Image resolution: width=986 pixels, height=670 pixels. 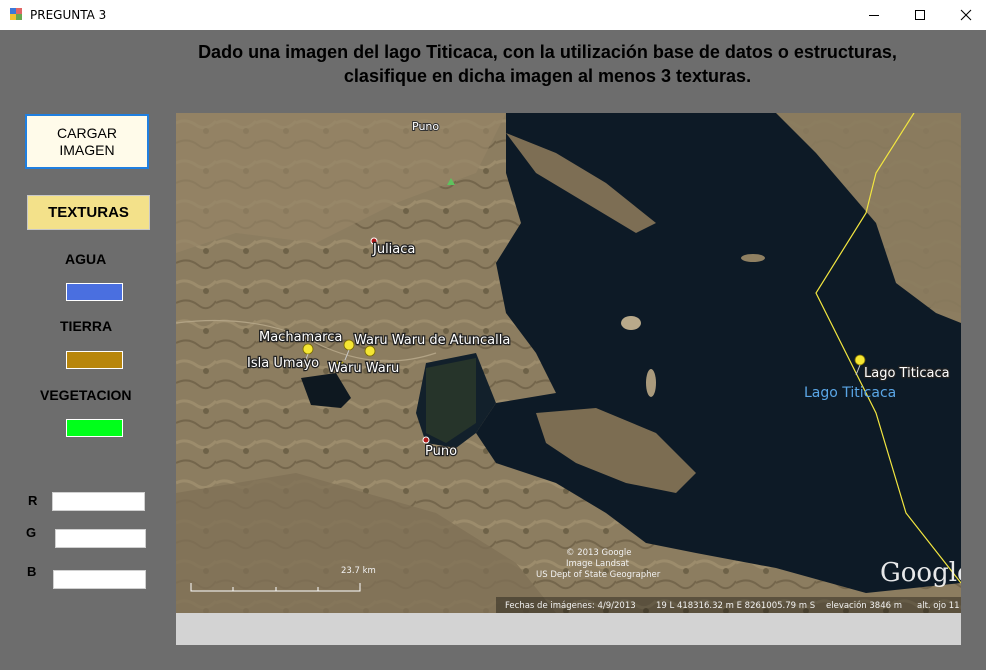 I want to click on copyright-1: © 2013 Google, so click(x=599, y=553).